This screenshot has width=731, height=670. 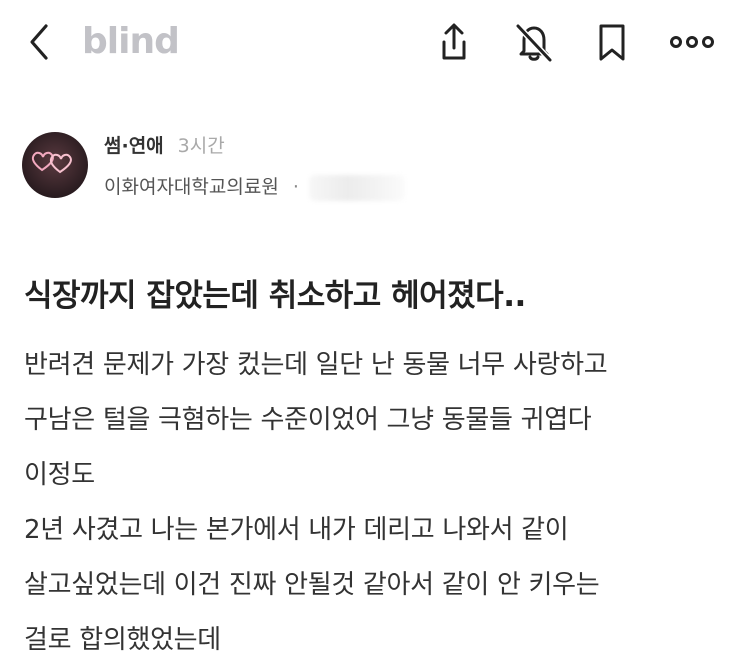 I want to click on body-line: 구남은 털을 극혐하는 수준이었어 그냥 동물들 귀엽다, so click(x=308, y=420).